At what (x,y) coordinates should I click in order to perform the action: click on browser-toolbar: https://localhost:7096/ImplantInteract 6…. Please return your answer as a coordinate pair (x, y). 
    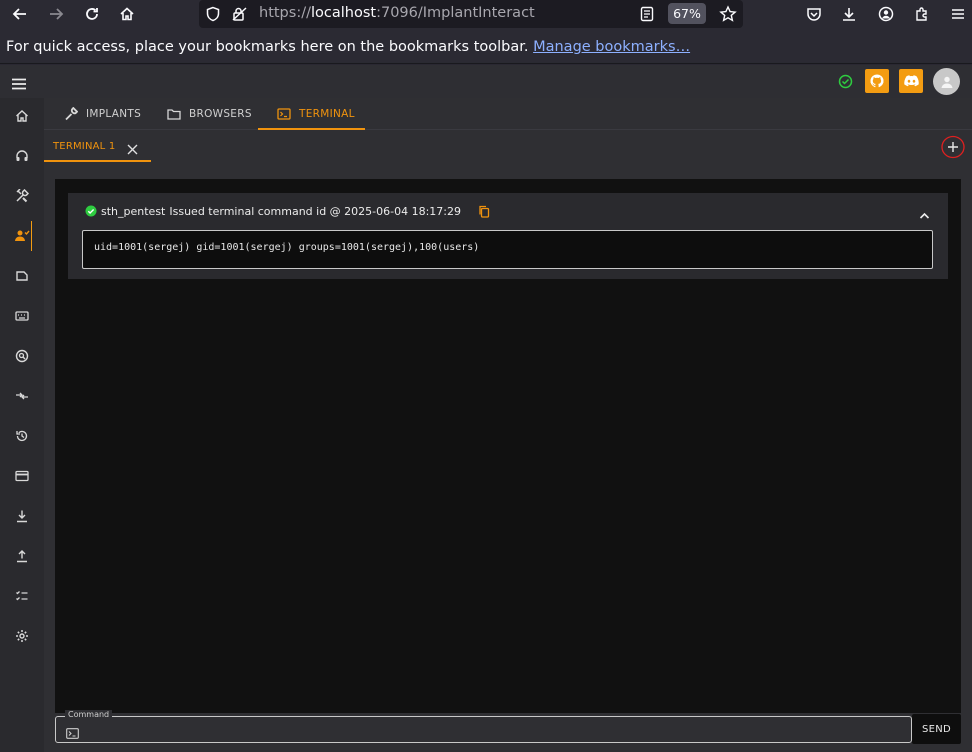
    Looking at the image, I should click on (486, 14).